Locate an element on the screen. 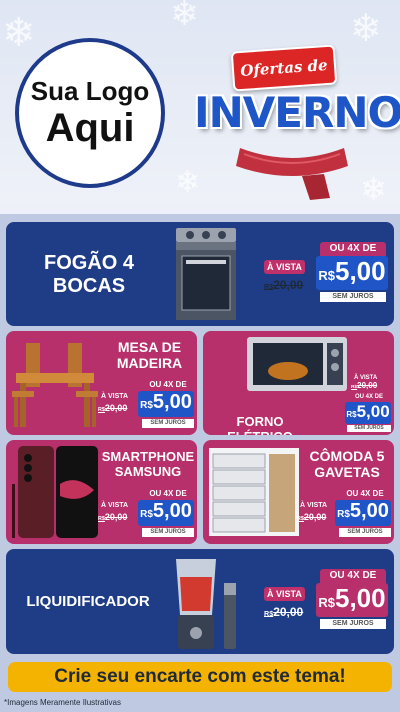 Image resolution: width=400 pixels, height=712 pixels. offers-banner: Ofertas de is located at coordinates (284, 68).